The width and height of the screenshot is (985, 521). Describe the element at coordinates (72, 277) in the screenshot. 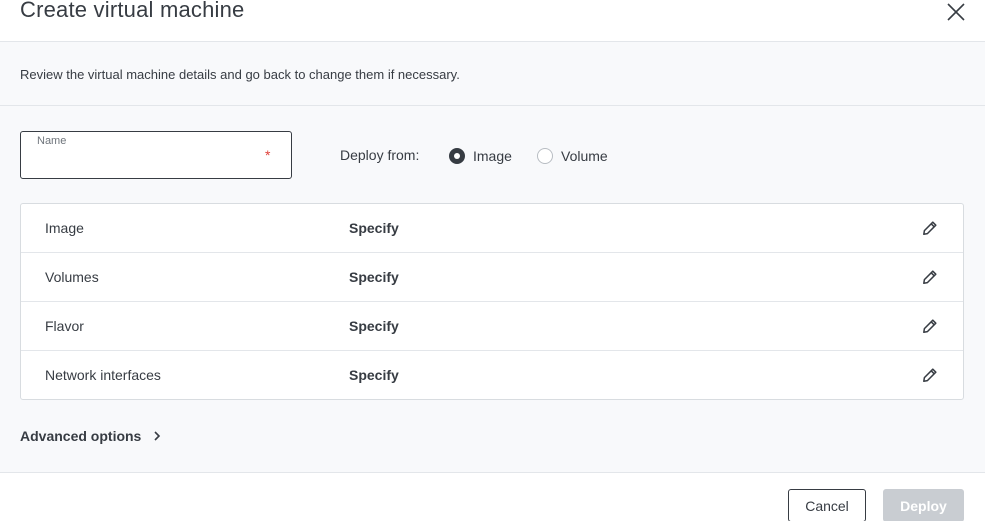

I see `detail-label: Volumes` at that location.